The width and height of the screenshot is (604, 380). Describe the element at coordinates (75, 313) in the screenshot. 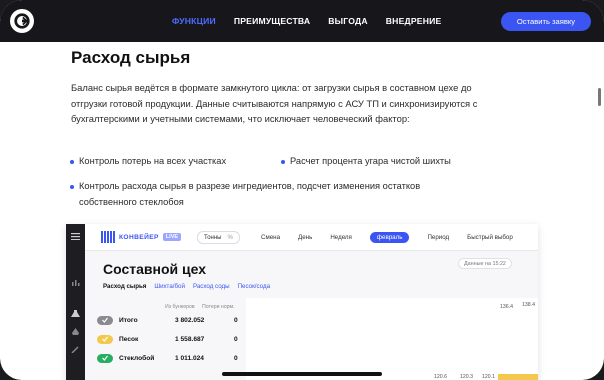

I see `flask-icon` at that location.